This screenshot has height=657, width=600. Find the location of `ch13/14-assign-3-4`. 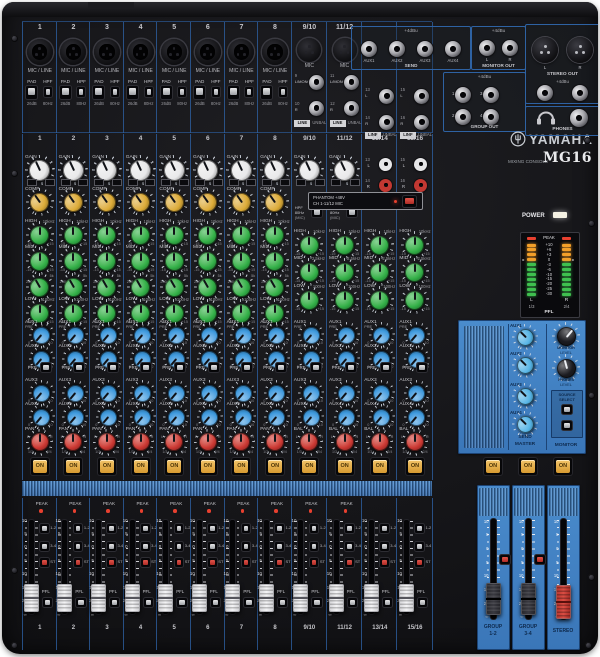

ch13/14-assign-3-4 is located at coordinates (384, 546).